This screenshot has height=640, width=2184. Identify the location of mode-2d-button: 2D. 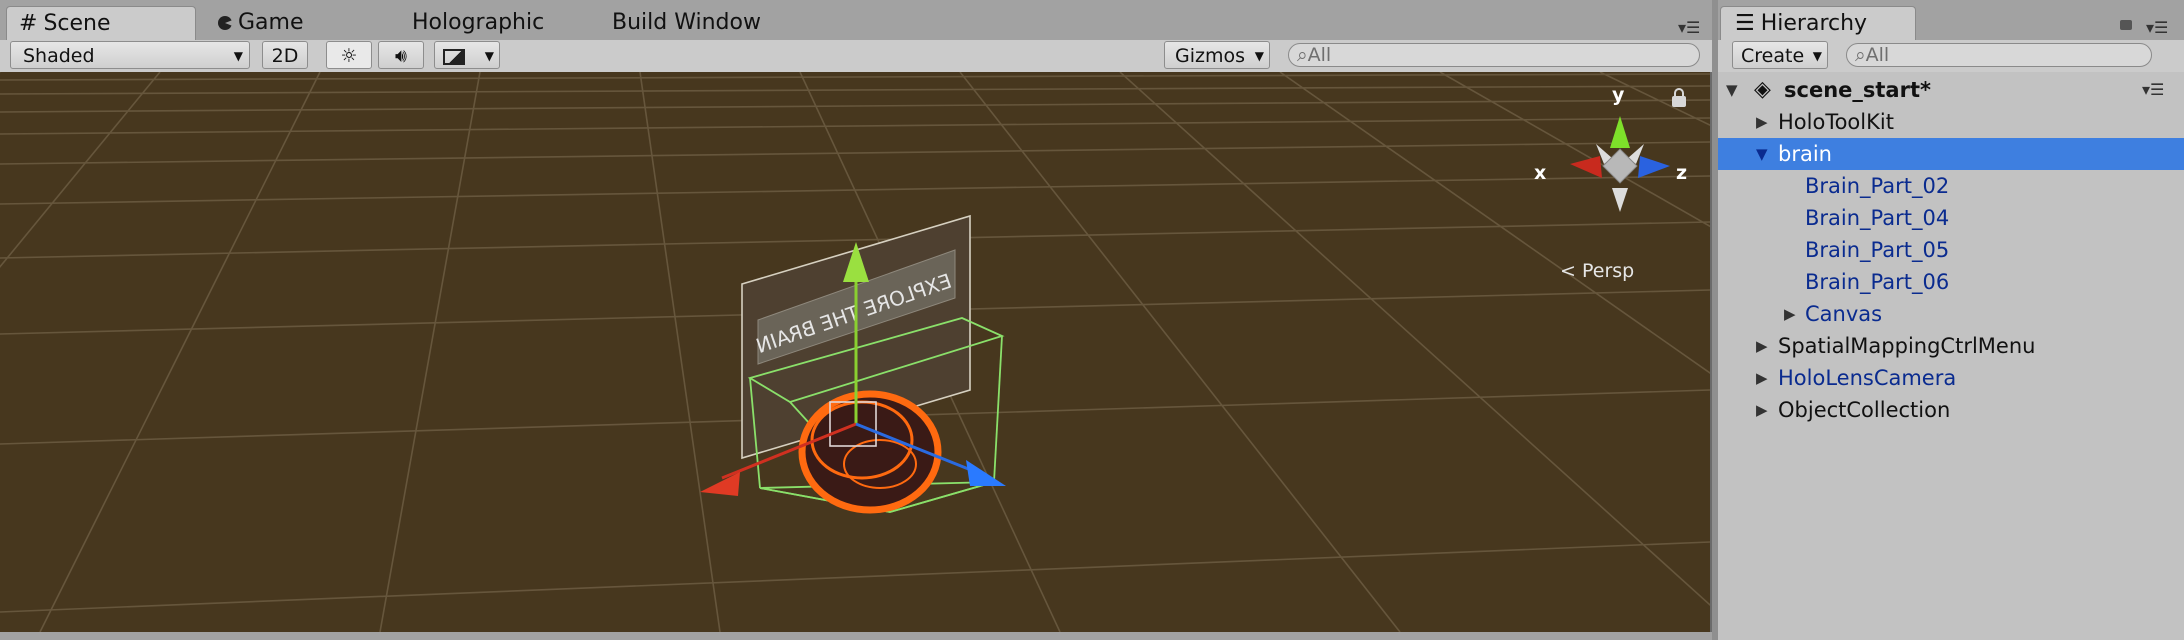
(285, 55).